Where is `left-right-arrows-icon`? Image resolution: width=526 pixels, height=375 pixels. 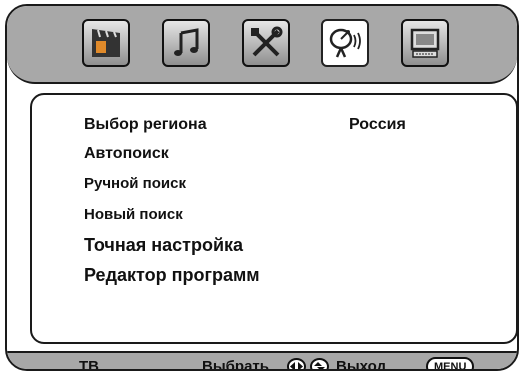
left-right-arrows-icon is located at coordinates (296, 363).